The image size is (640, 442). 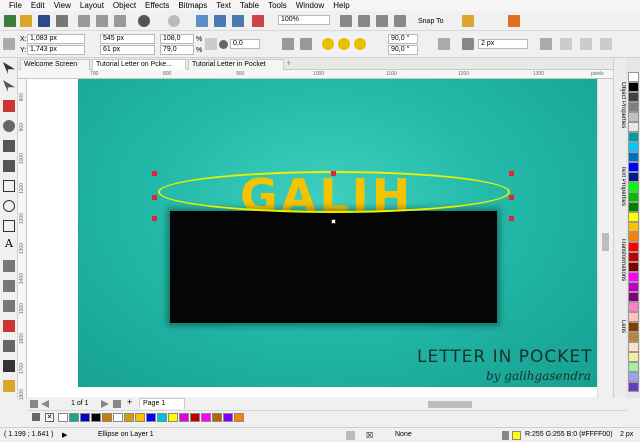 What do you see at coordinates (174, 21) in the screenshot?
I see `redo-icon` at bounding box center [174, 21].